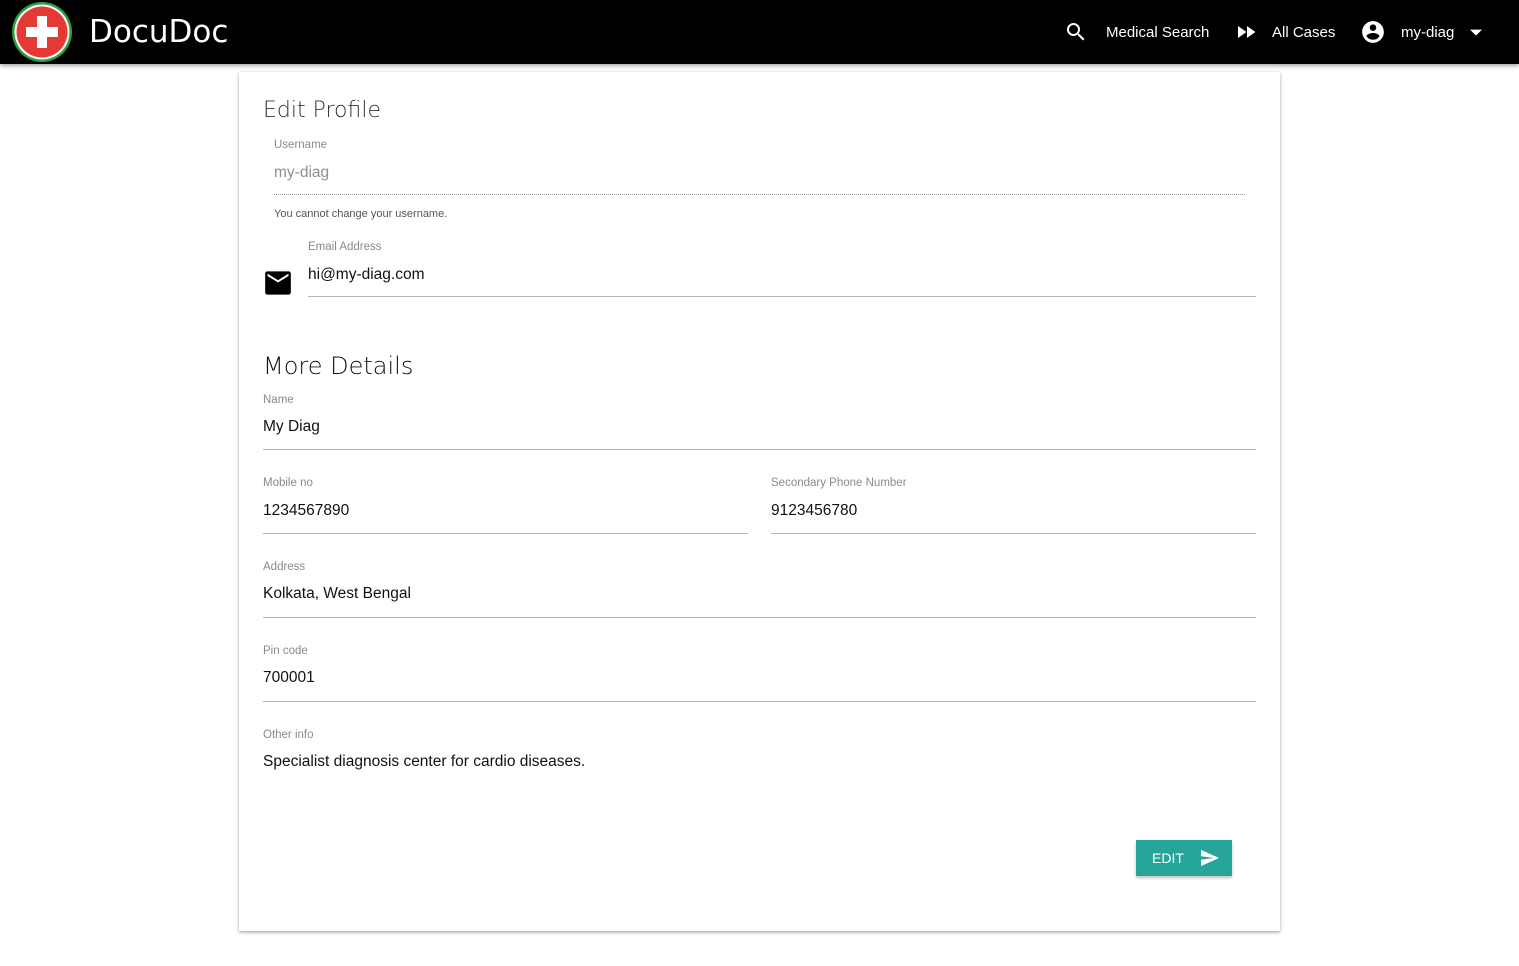 The width and height of the screenshot is (1519, 966). Describe the element at coordinates (505, 533) in the screenshot. I see `mobile-underline` at that location.